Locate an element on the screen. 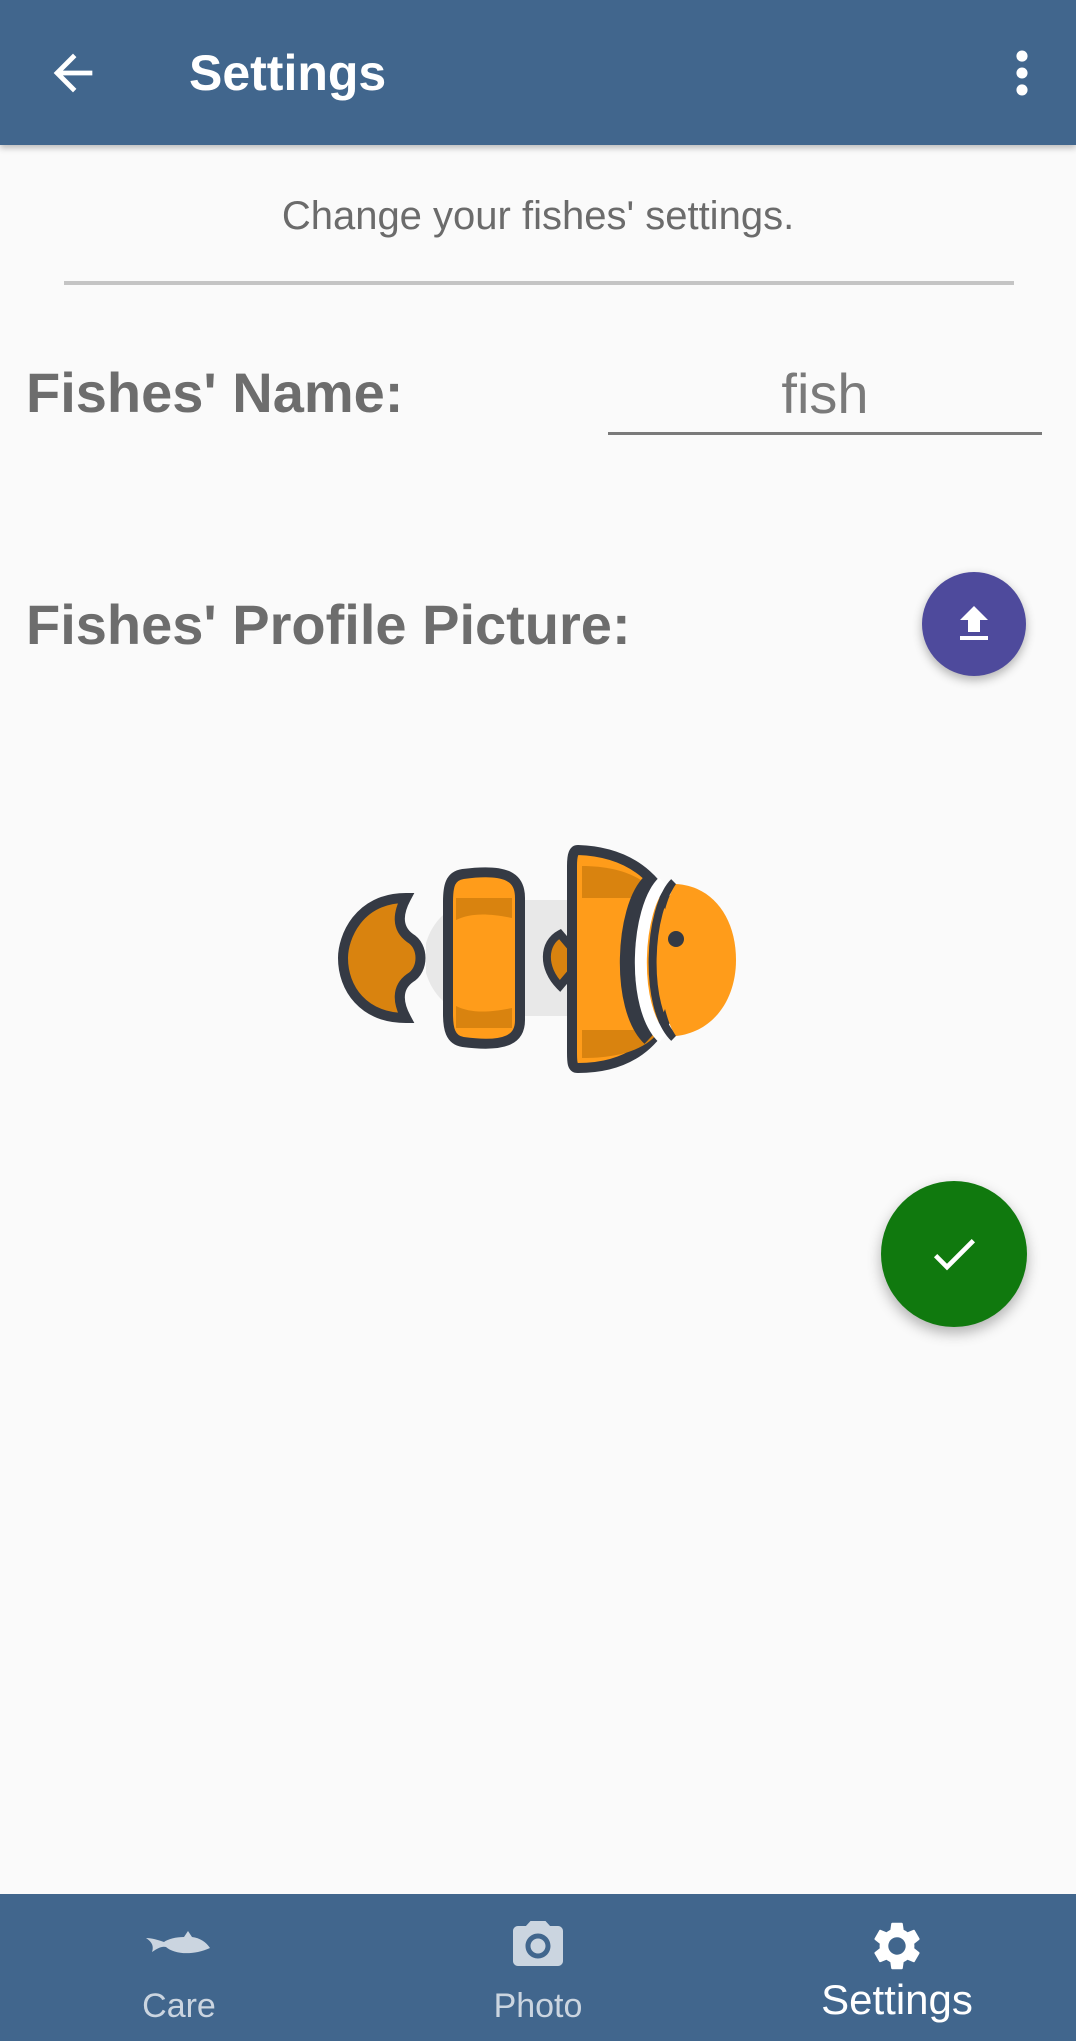 Image resolution: width=1076 pixels, height=2041 pixels. nav-item-care: Care is located at coordinates (179, 1967).